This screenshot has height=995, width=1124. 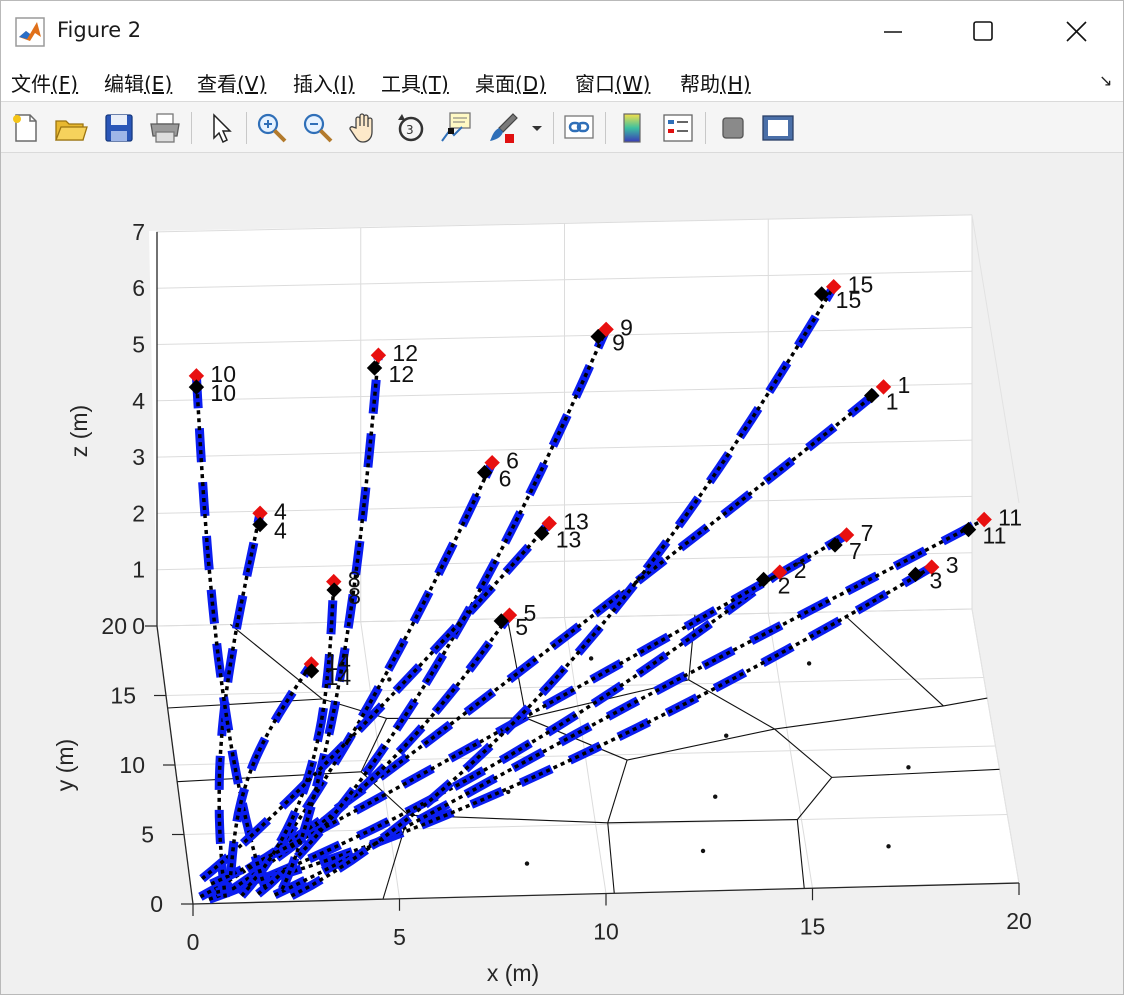 What do you see at coordinates (715, 82) in the screenshot?
I see `menu-help: 帮助(H)` at bounding box center [715, 82].